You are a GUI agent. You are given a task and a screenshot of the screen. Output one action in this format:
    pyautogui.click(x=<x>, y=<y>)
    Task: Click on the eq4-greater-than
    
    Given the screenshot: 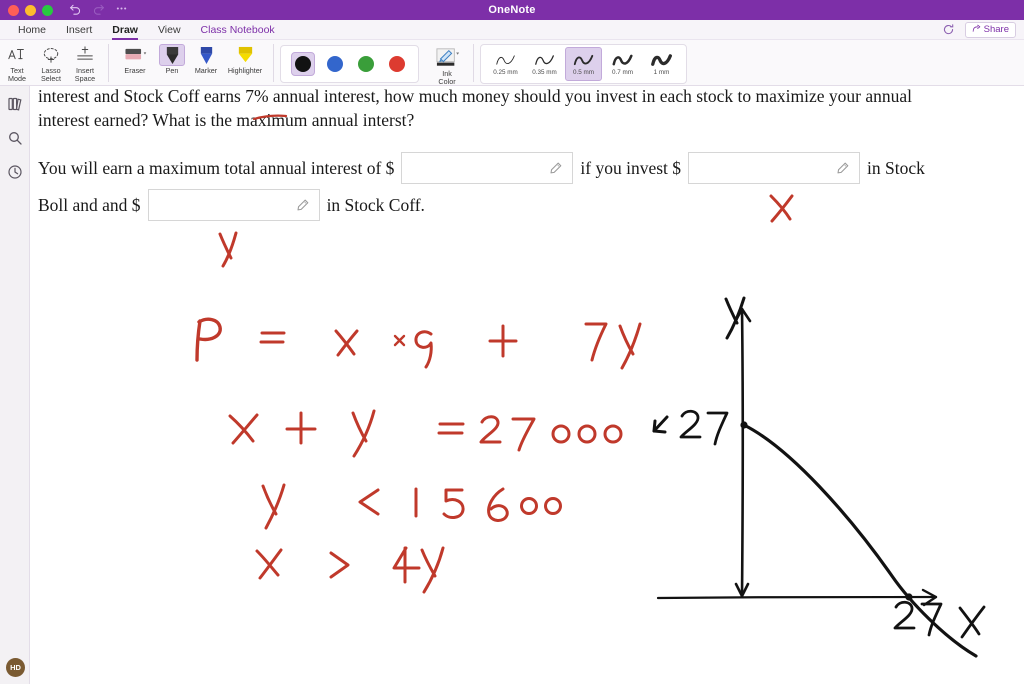 What is the action you would take?
    pyautogui.click(x=339, y=565)
    